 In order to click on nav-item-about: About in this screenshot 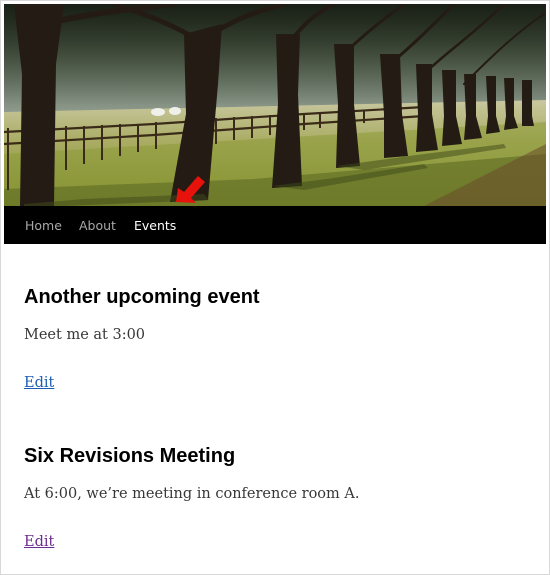, I will do `click(97, 225)`.